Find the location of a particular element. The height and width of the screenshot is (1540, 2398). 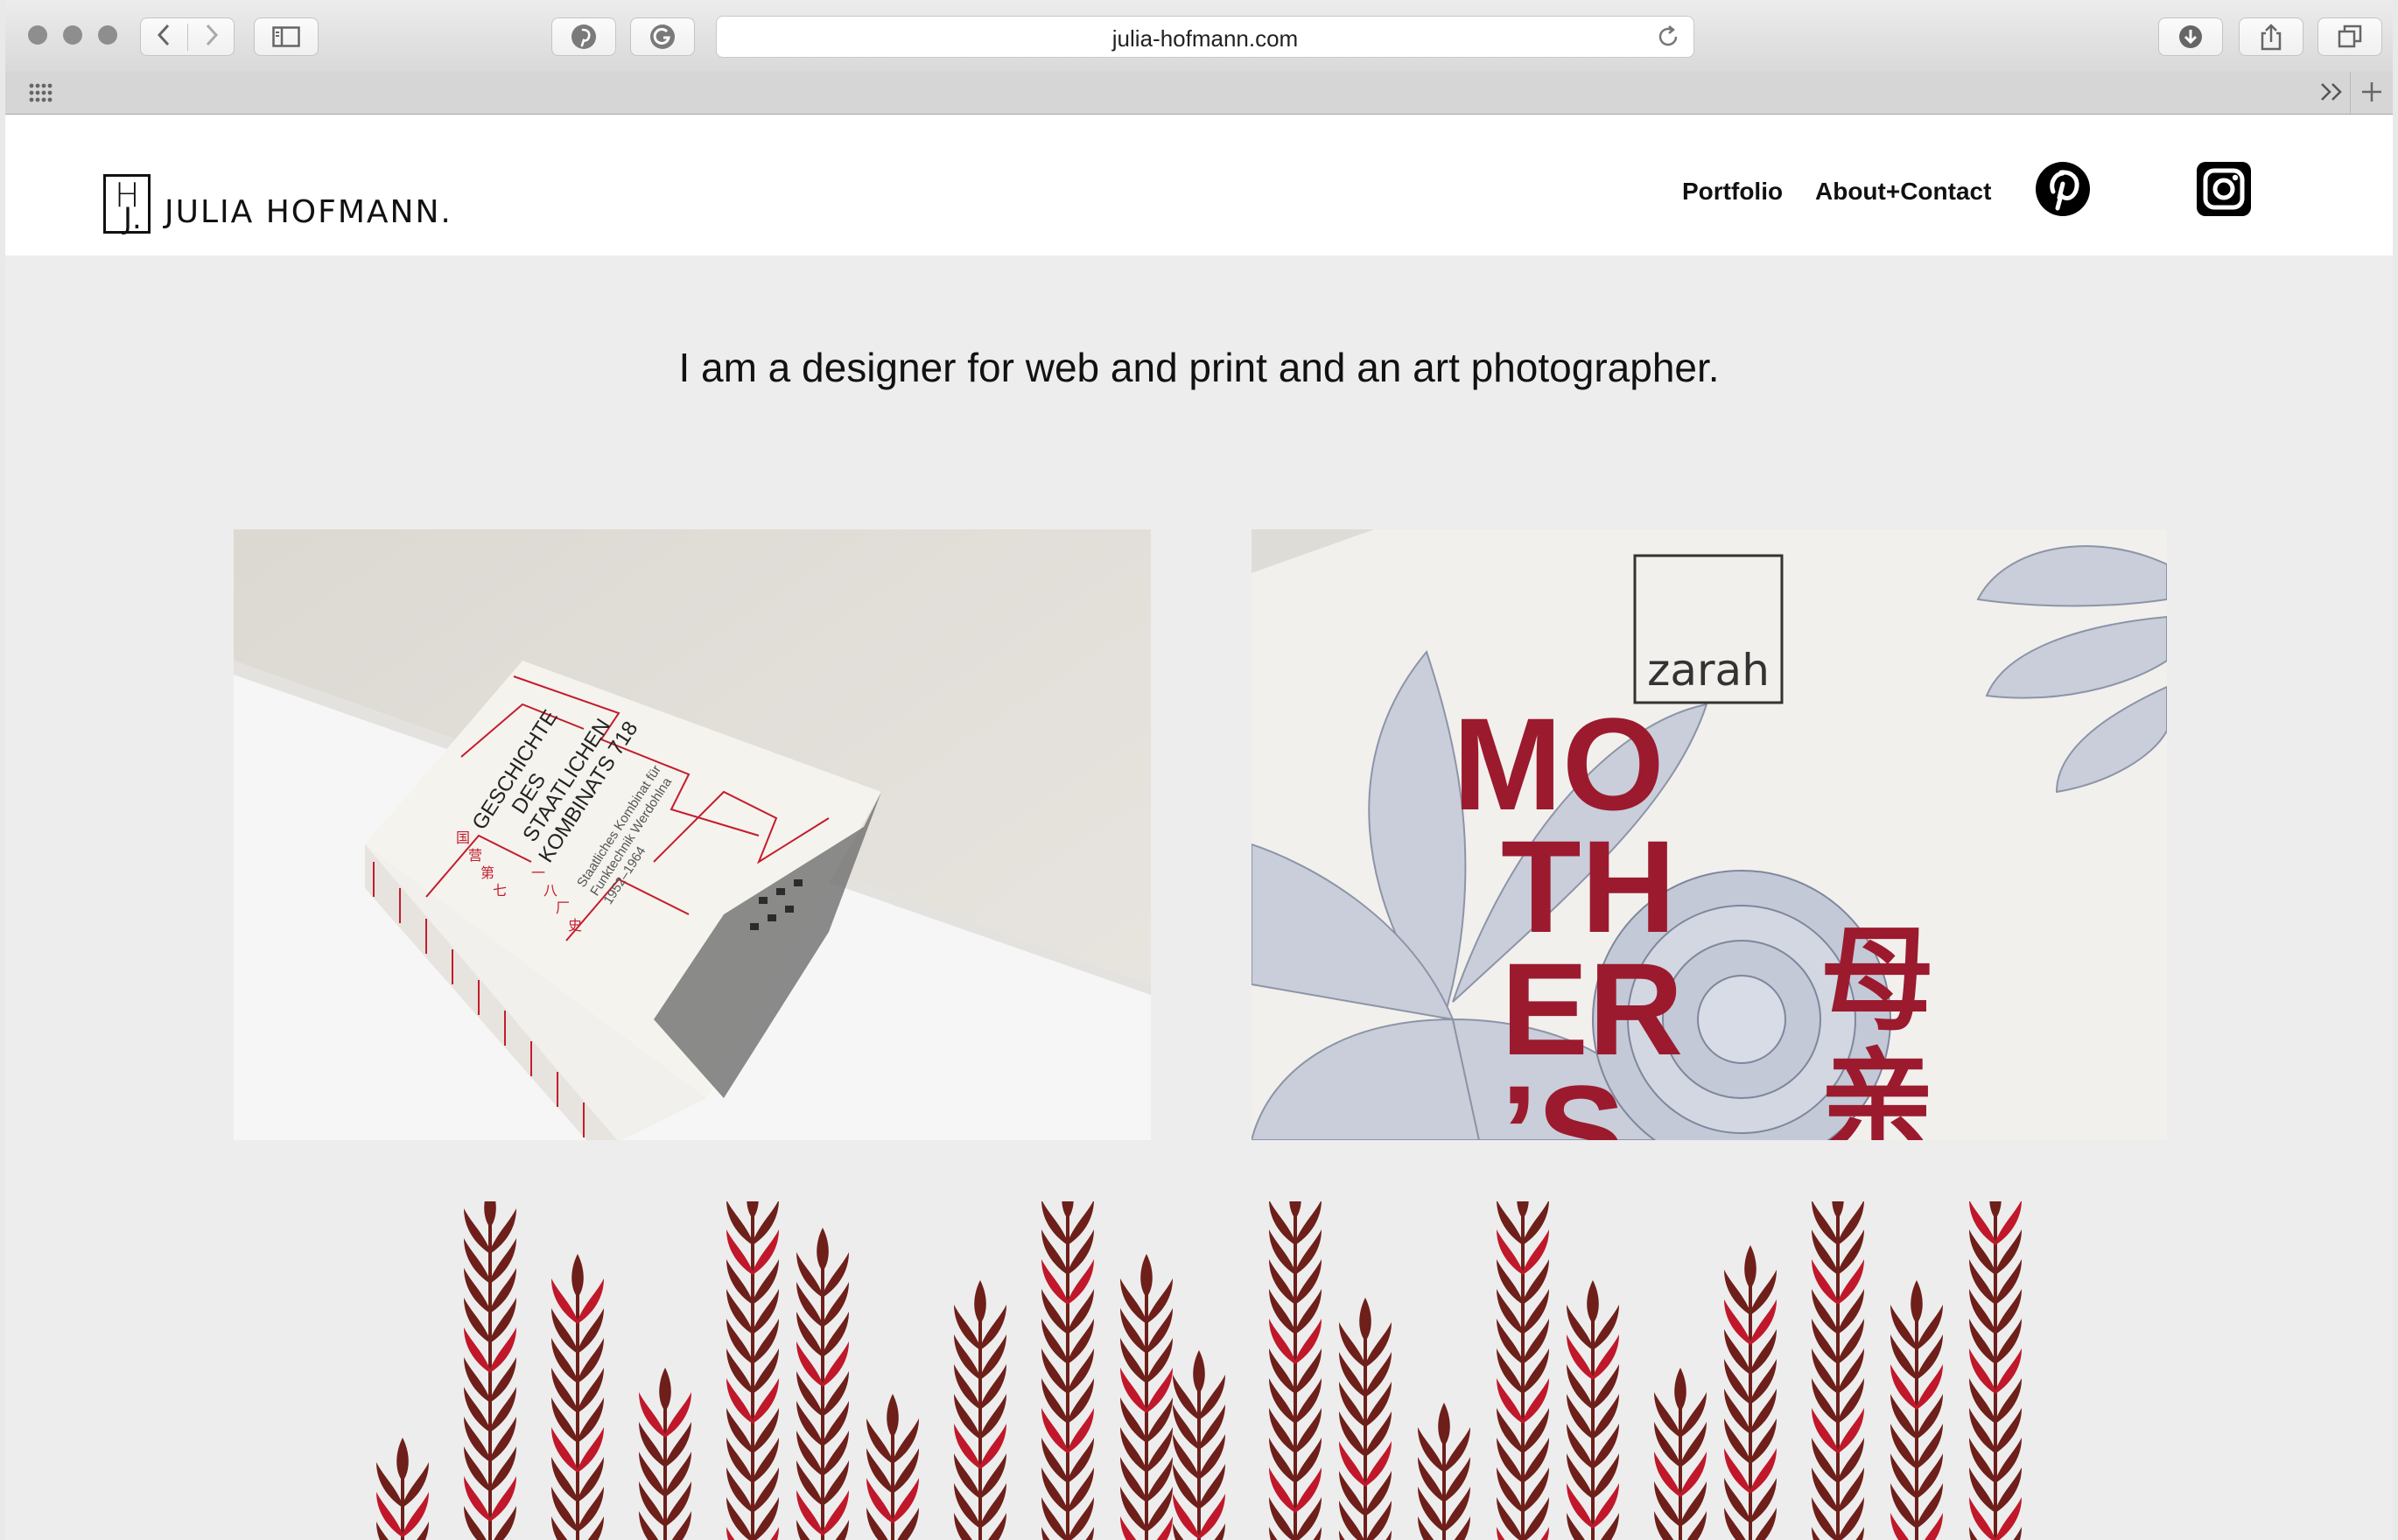

more-favorites-chevron-icon is located at coordinates (2332, 93).